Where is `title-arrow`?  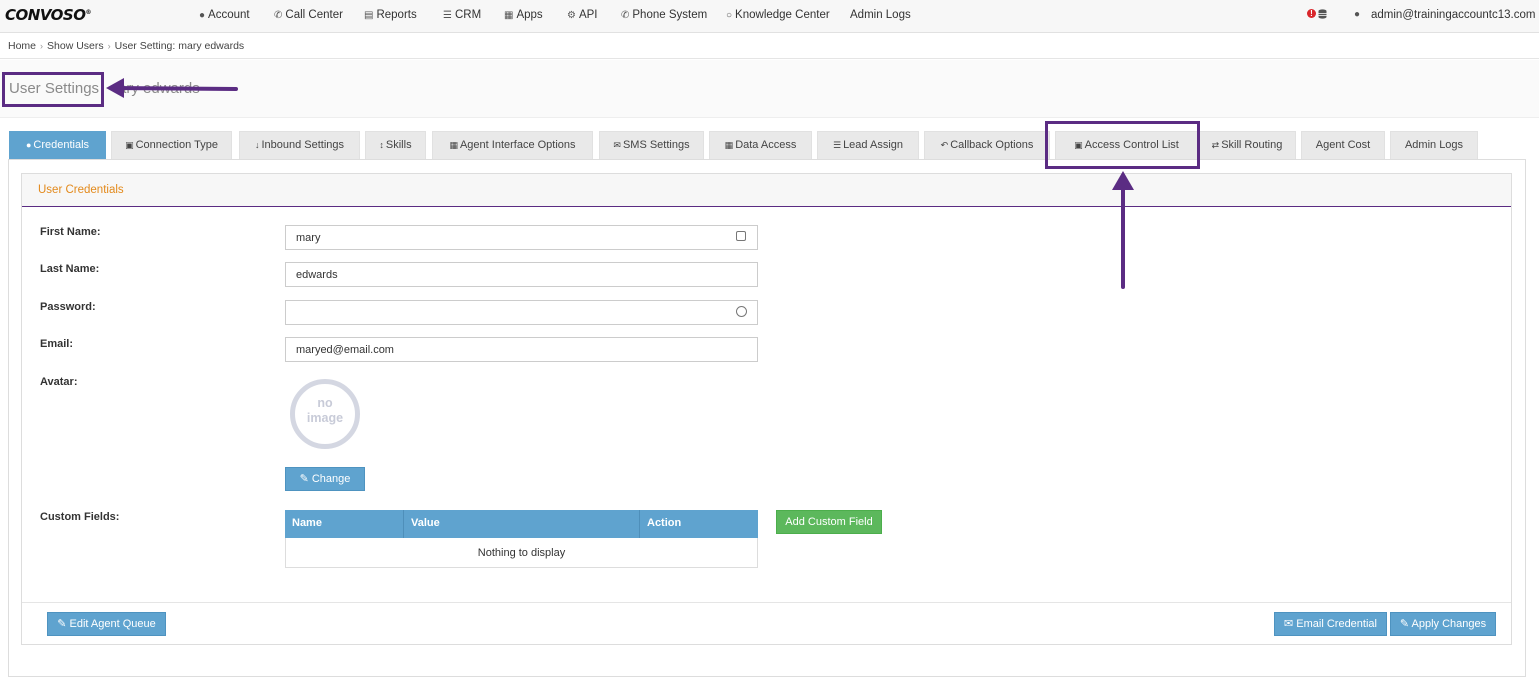 title-arrow is located at coordinates (172, 88).